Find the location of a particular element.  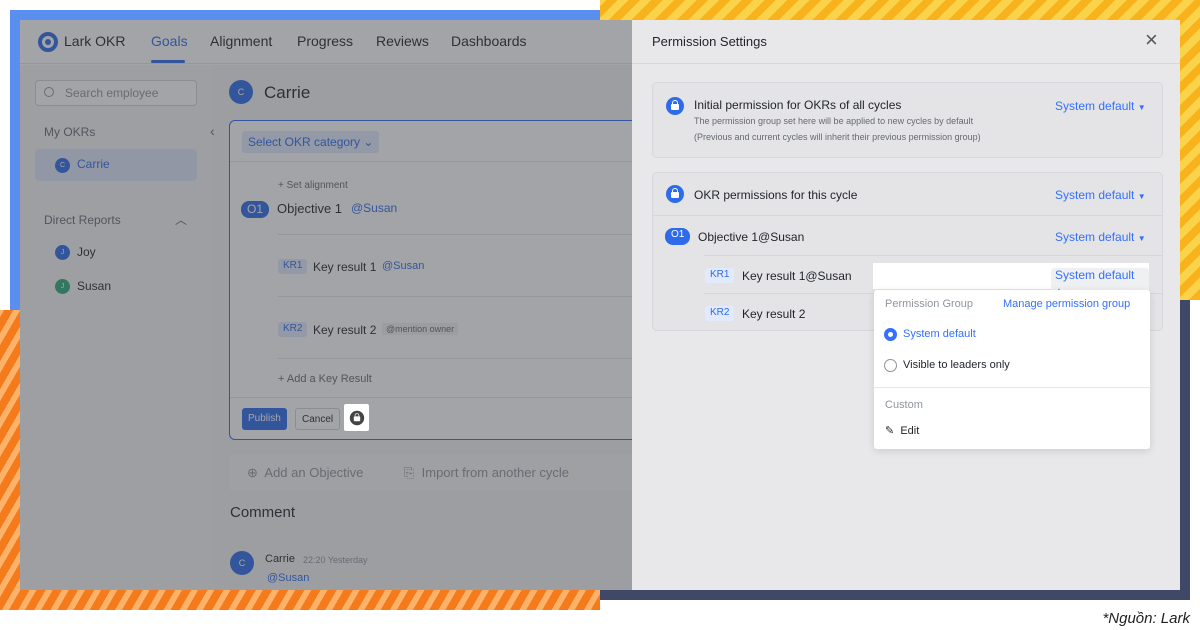

custom-label: Custom is located at coordinates (904, 405).